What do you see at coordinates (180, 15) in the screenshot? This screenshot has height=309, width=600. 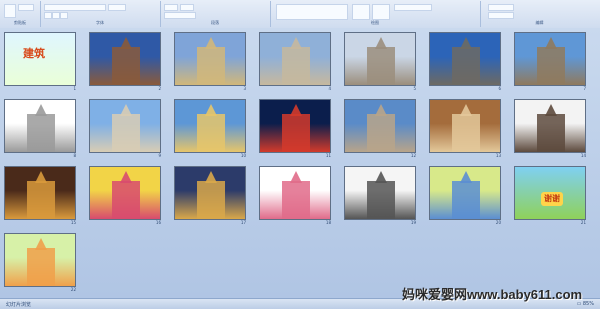 I see `align-button` at bounding box center [180, 15].